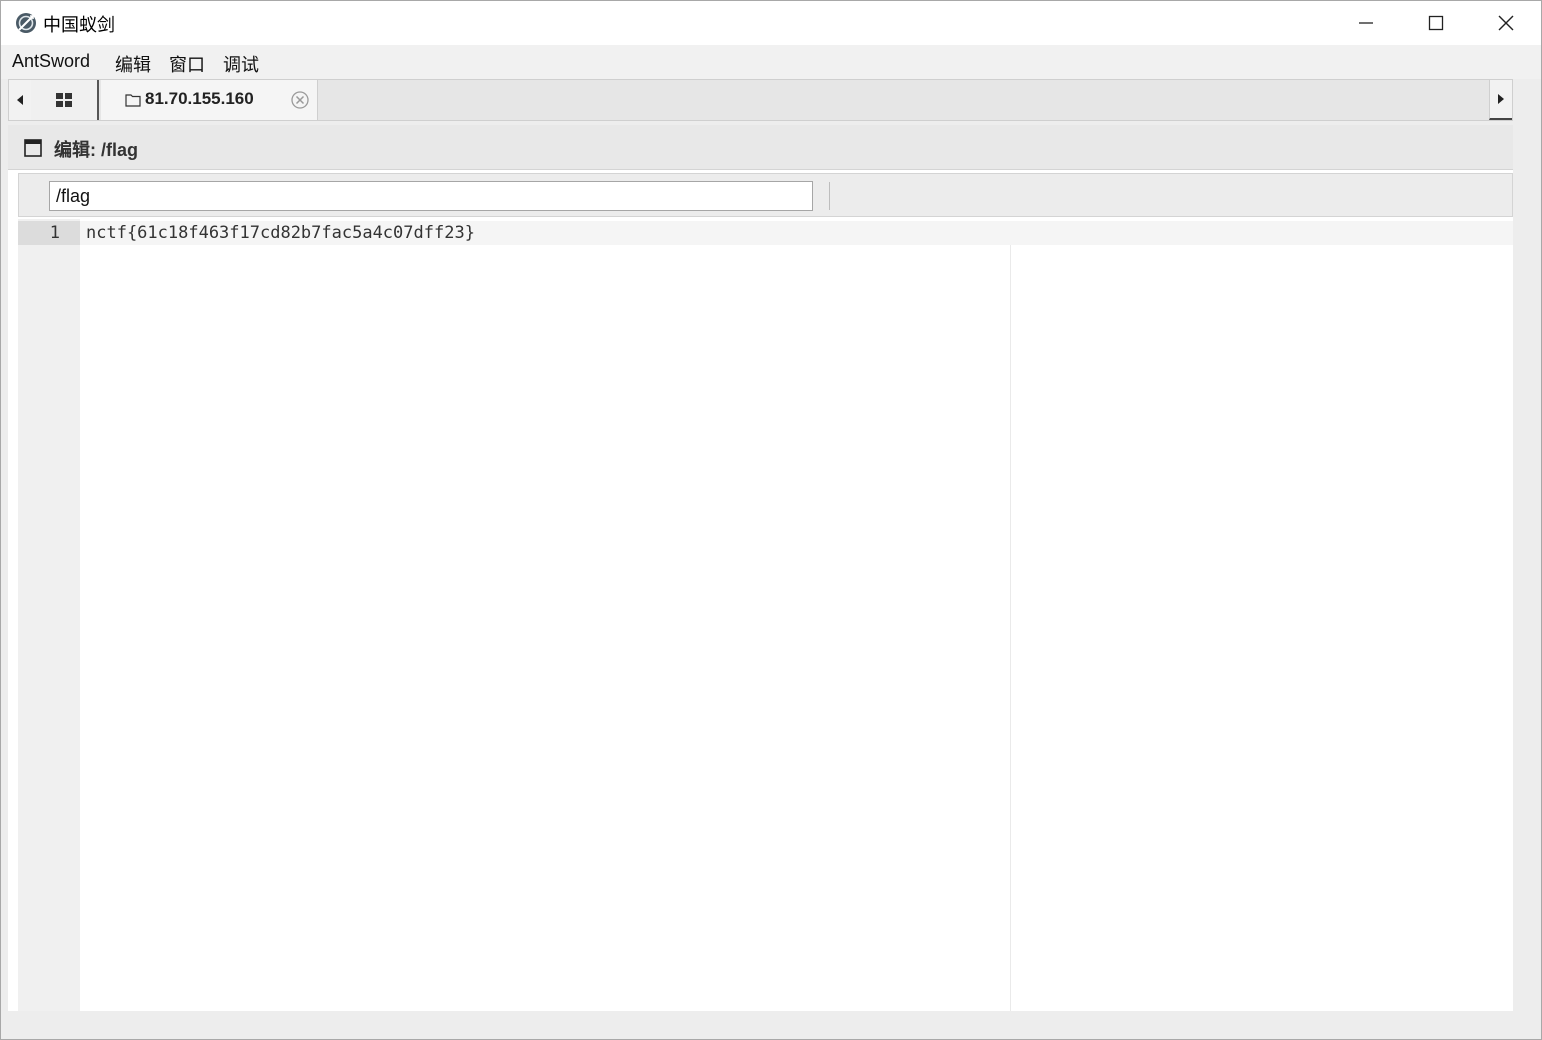 The image size is (1542, 1040). What do you see at coordinates (829, 196) in the screenshot?
I see `toolbar-divider` at bounding box center [829, 196].